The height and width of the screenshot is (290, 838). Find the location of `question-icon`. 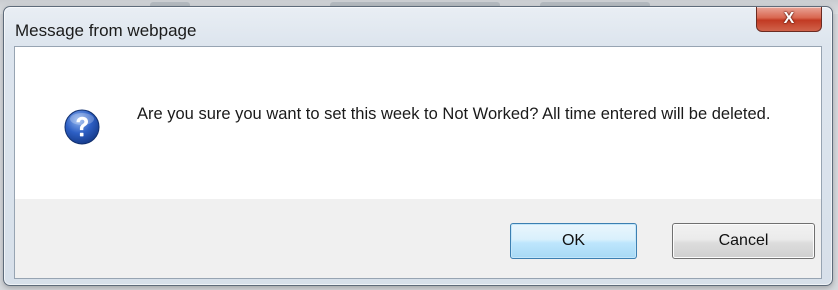

question-icon is located at coordinates (82, 127).